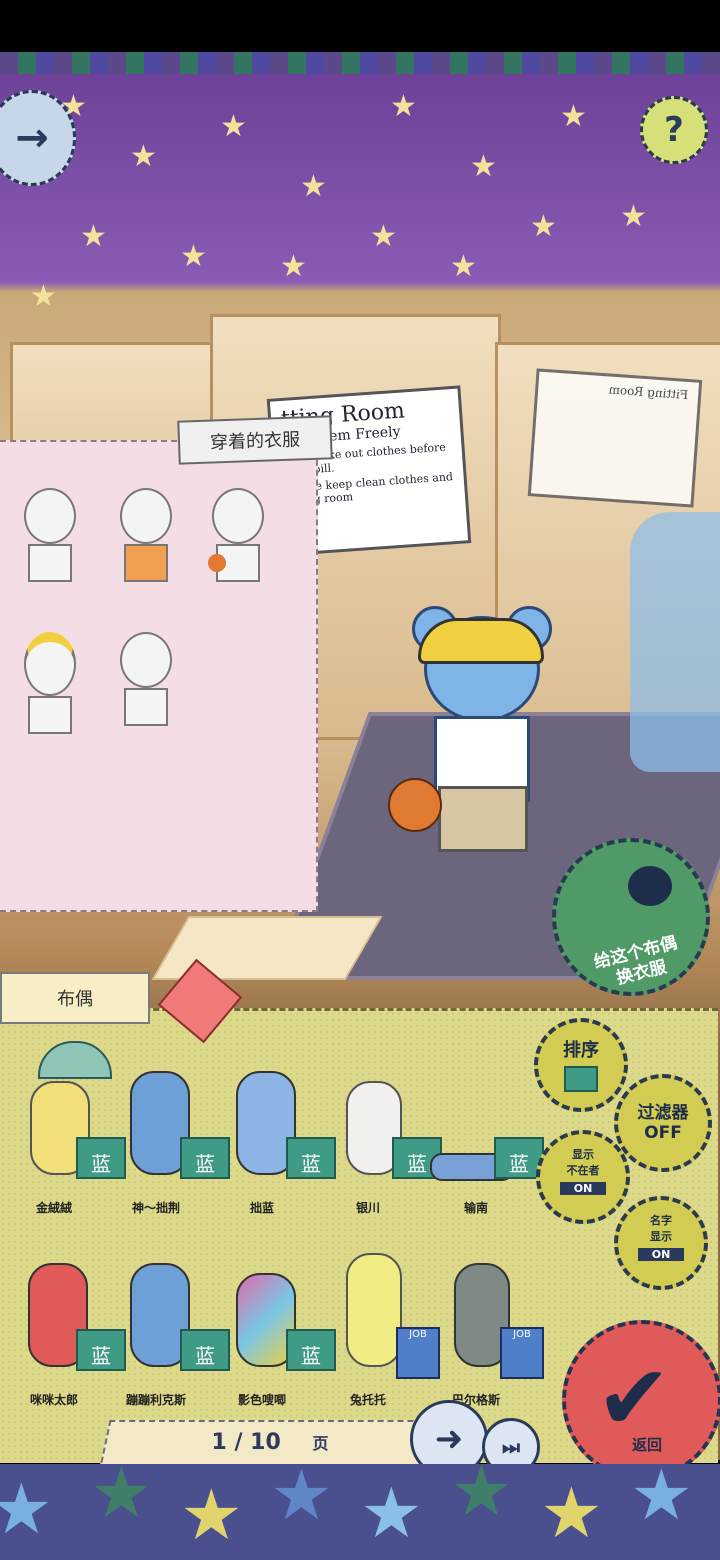 This screenshot has height=1560, width=720. What do you see at coordinates (53, 1208) in the screenshot?
I see `plush-name: 金絨絨` at bounding box center [53, 1208].